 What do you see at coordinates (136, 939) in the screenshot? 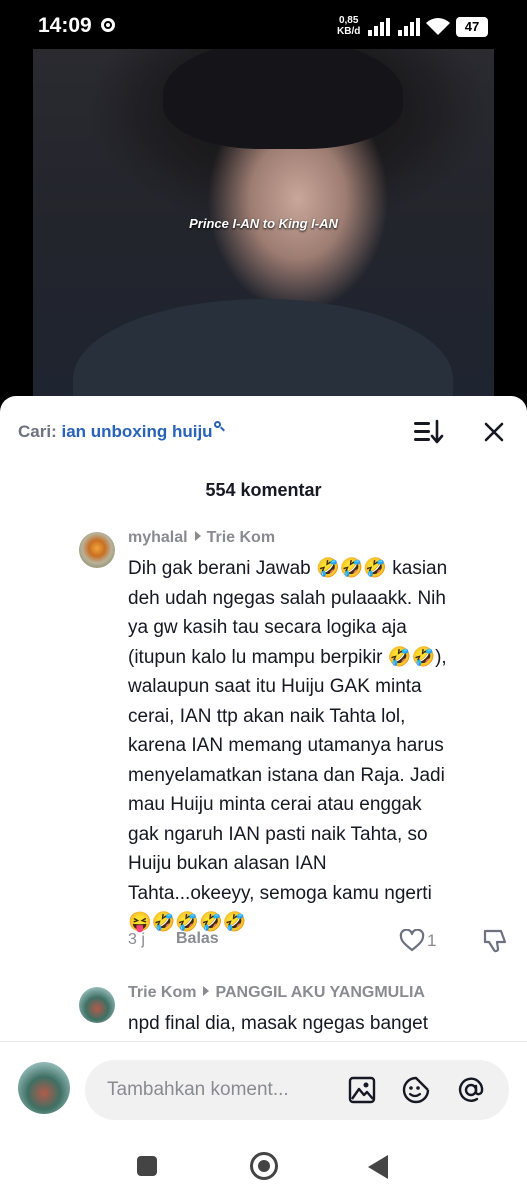
I see `comment-time: 3 j` at bounding box center [136, 939].